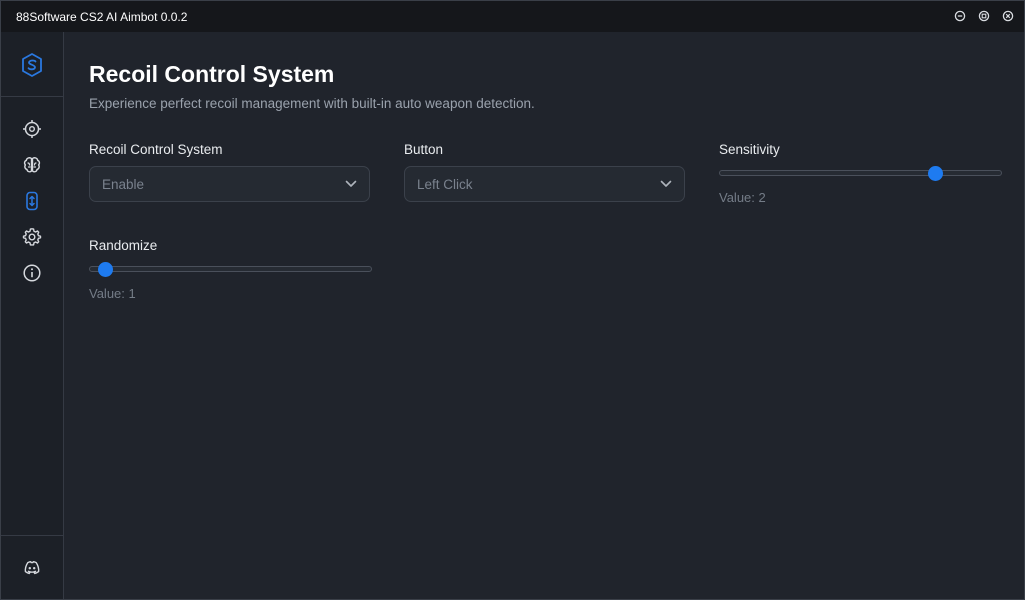  I want to click on recoil-control-value: Enable, so click(123, 184).